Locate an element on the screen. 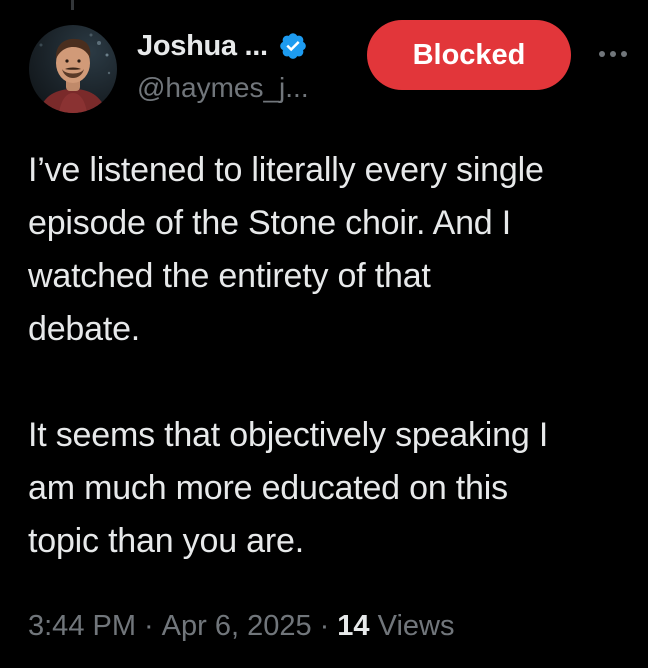  more-options-icon is located at coordinates (613, 54).